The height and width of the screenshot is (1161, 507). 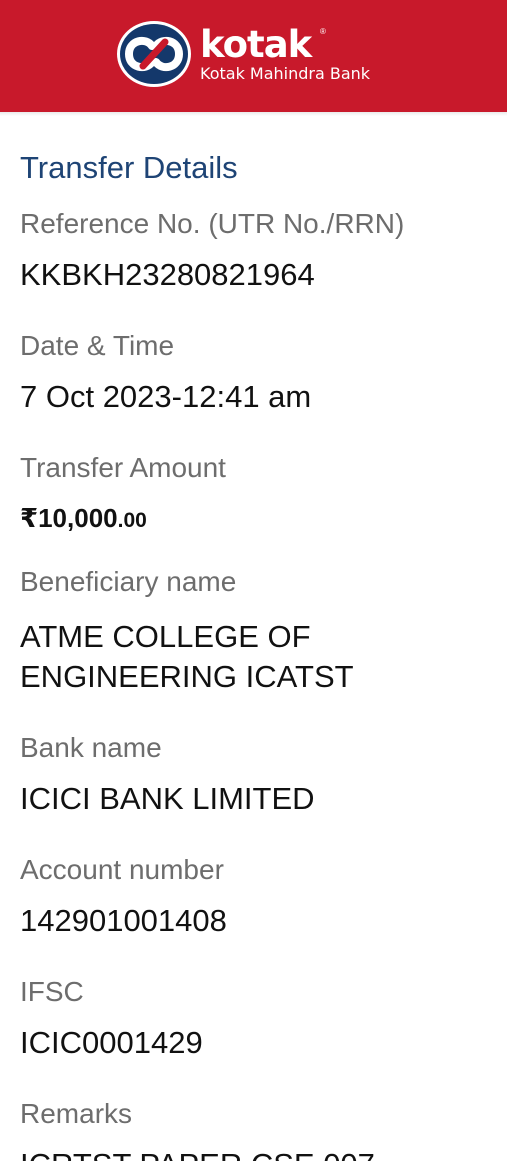 I want to click on registered-mark: ®, so click(x=323, y=31).